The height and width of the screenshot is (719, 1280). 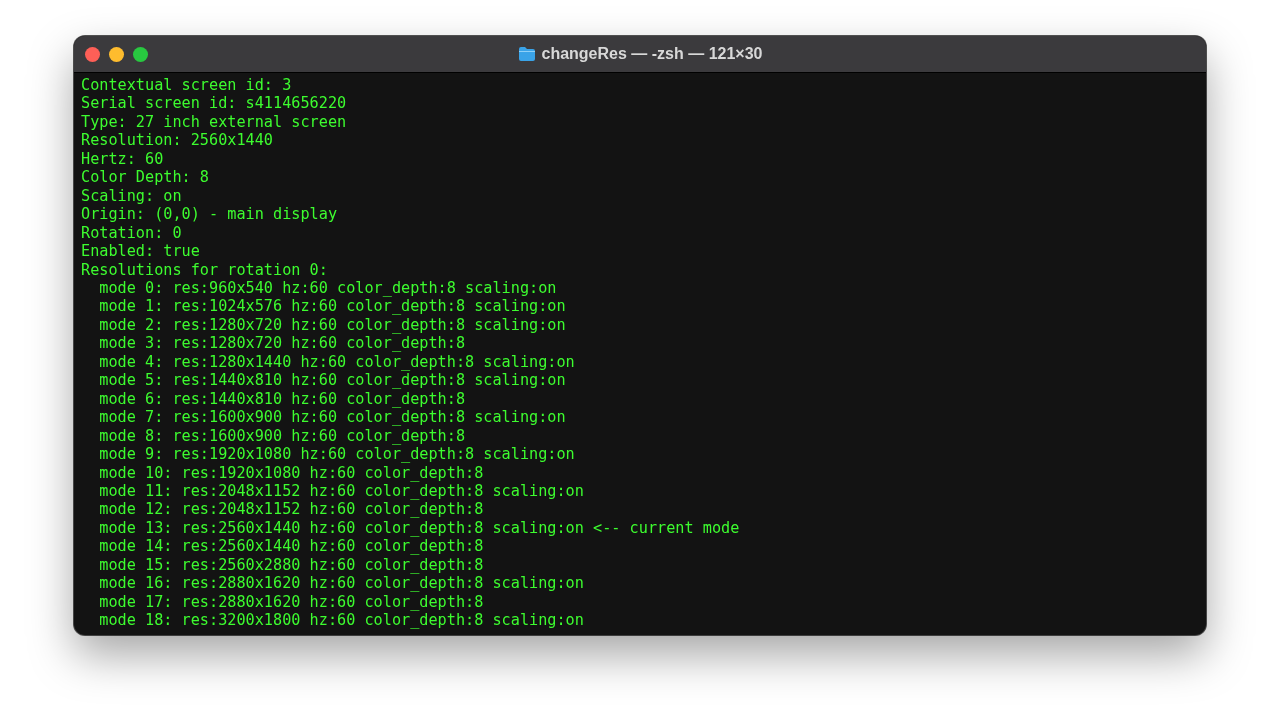 What do you see at coordinates (332, 380) in the screenshot?
I see `terminal-line: mode 5: res:1440x810 hz:60 color_depth:8 scaling:on` at bounding box center [332, 380].